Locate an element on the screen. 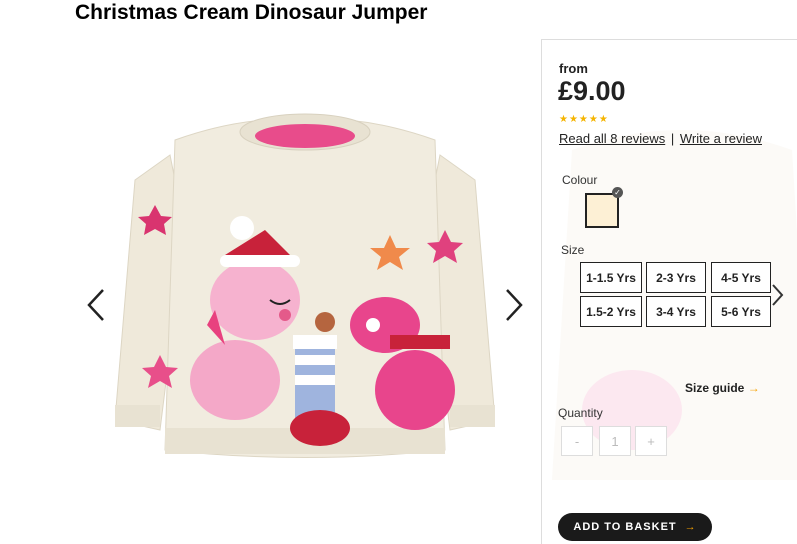  size-option: 5-6 Yrs is located at coordinates (741, 311).